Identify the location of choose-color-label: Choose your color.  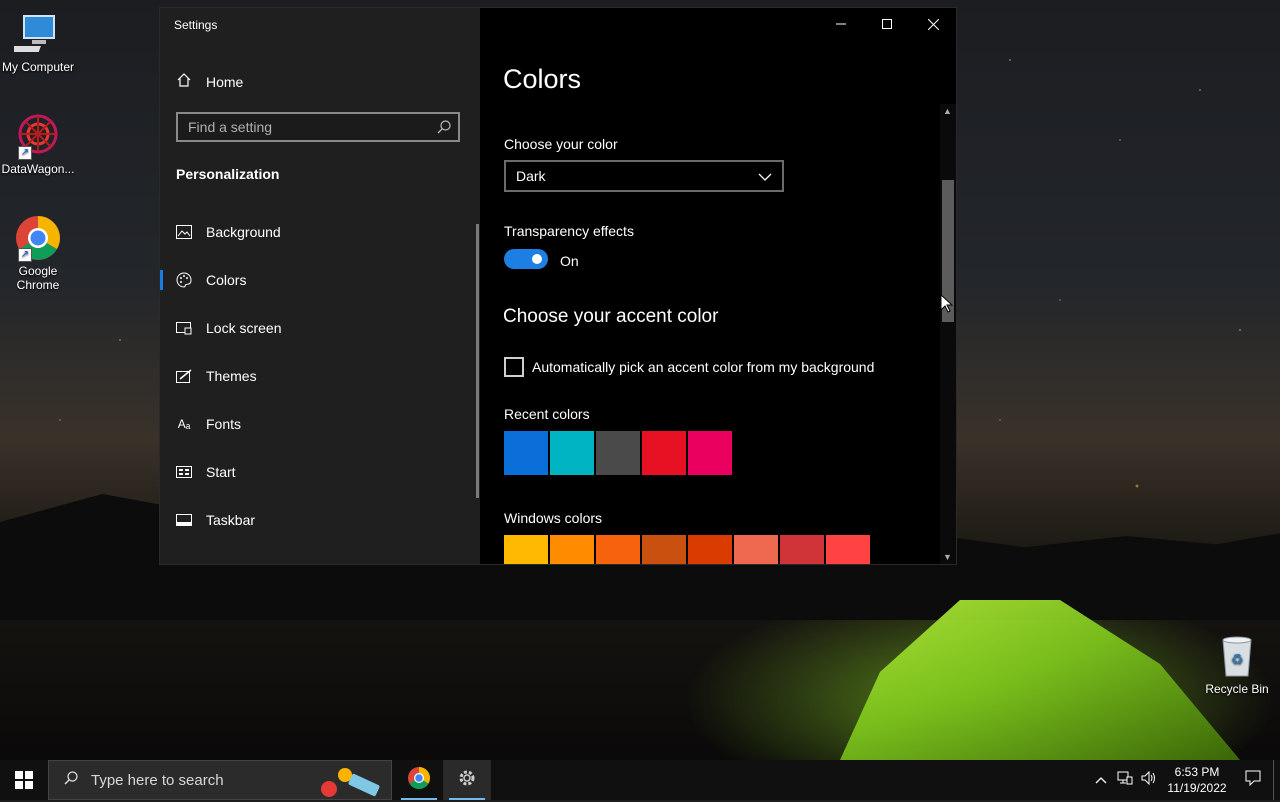
(561, 144).